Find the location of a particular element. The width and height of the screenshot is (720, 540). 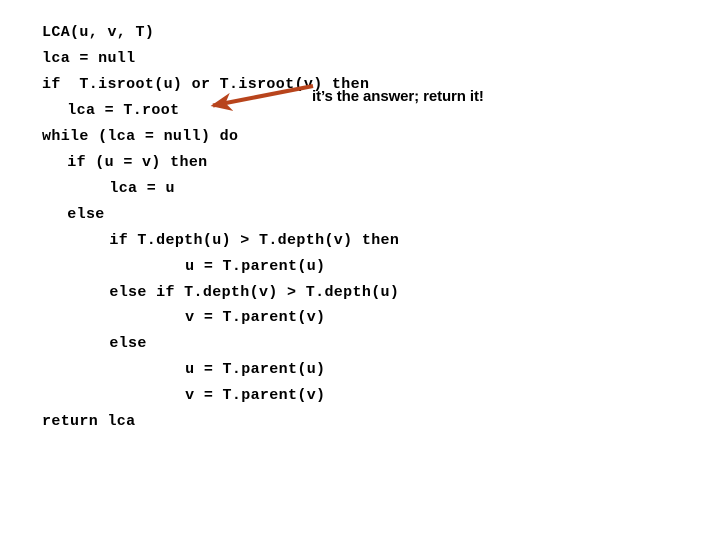

code-line: else if T.depth(v) > T.depth(u) is located at coordinates (254, 292).